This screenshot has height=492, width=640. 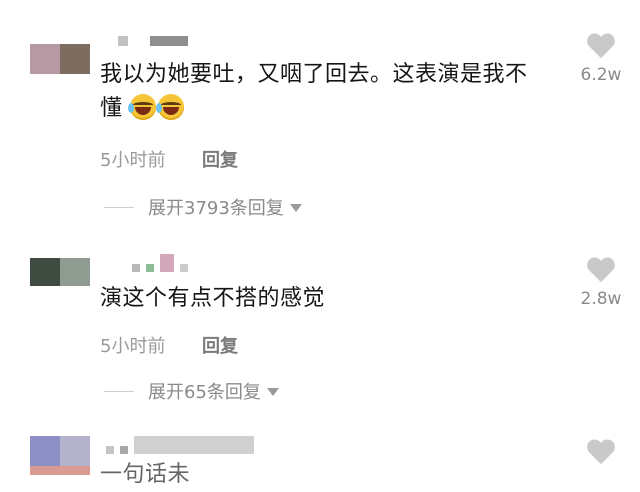 I want to click on expand-replies-button: 展开65条回复, so click(x=191, y=391).